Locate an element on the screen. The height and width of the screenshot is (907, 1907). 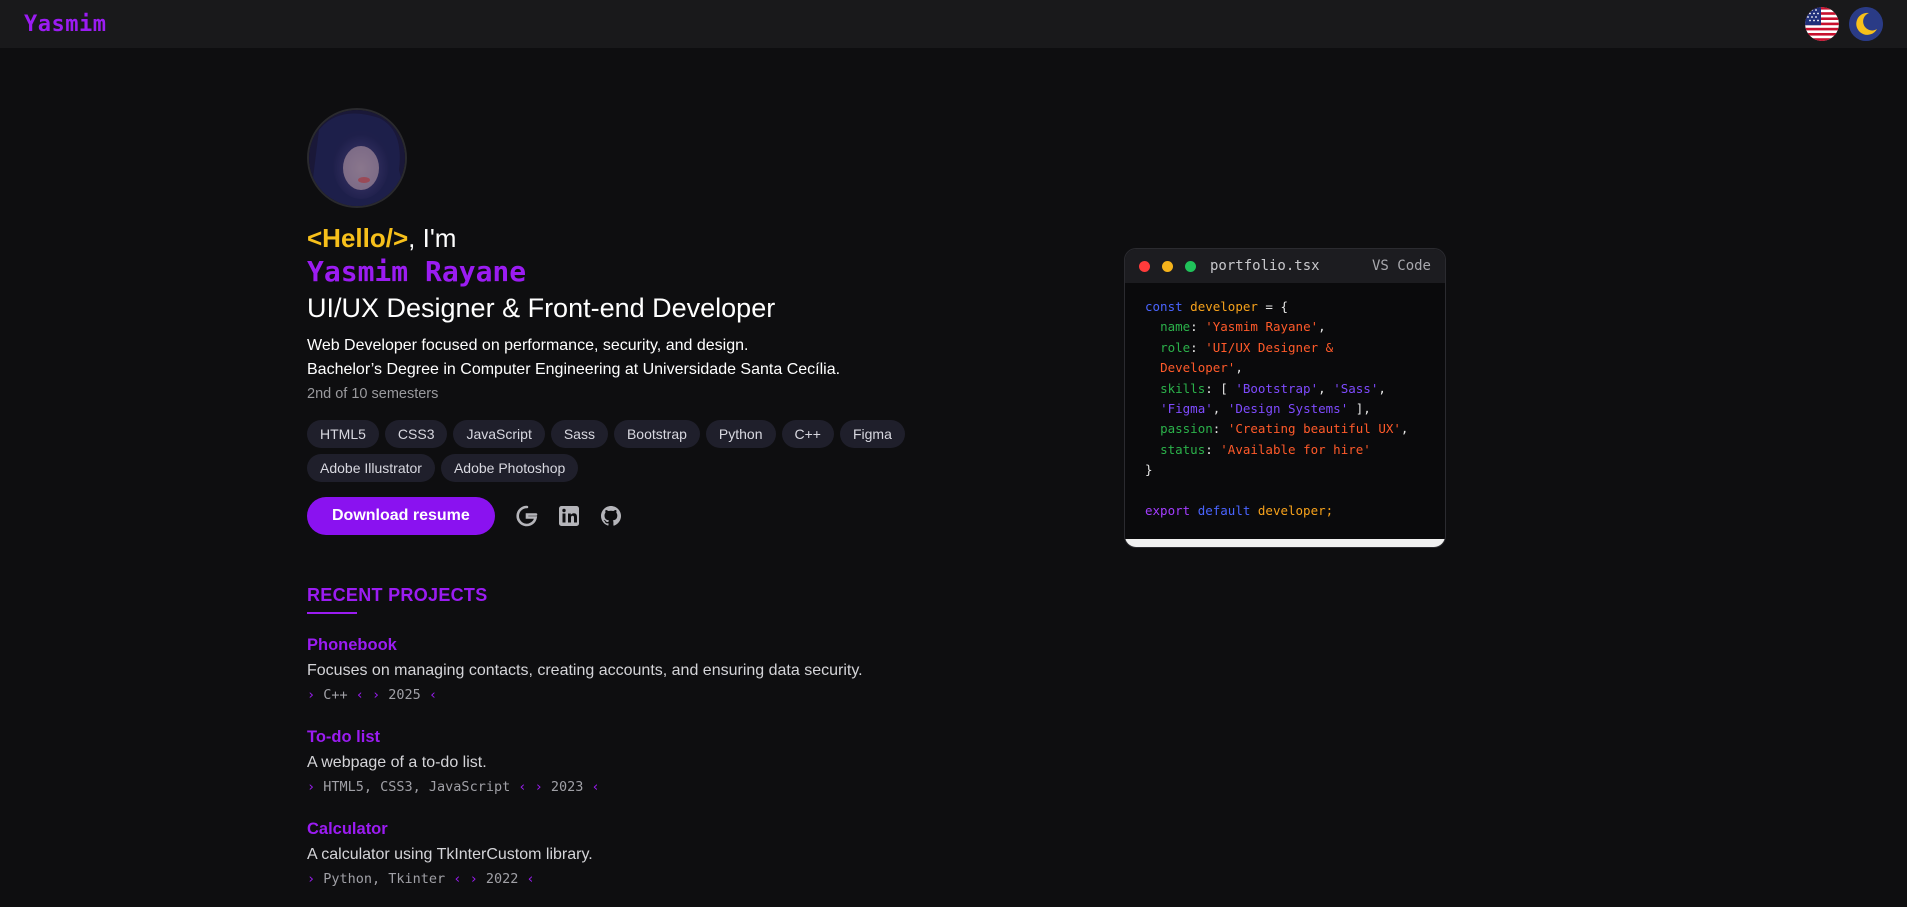
minimize-dot-icon is located at coordinates (1167, 266).